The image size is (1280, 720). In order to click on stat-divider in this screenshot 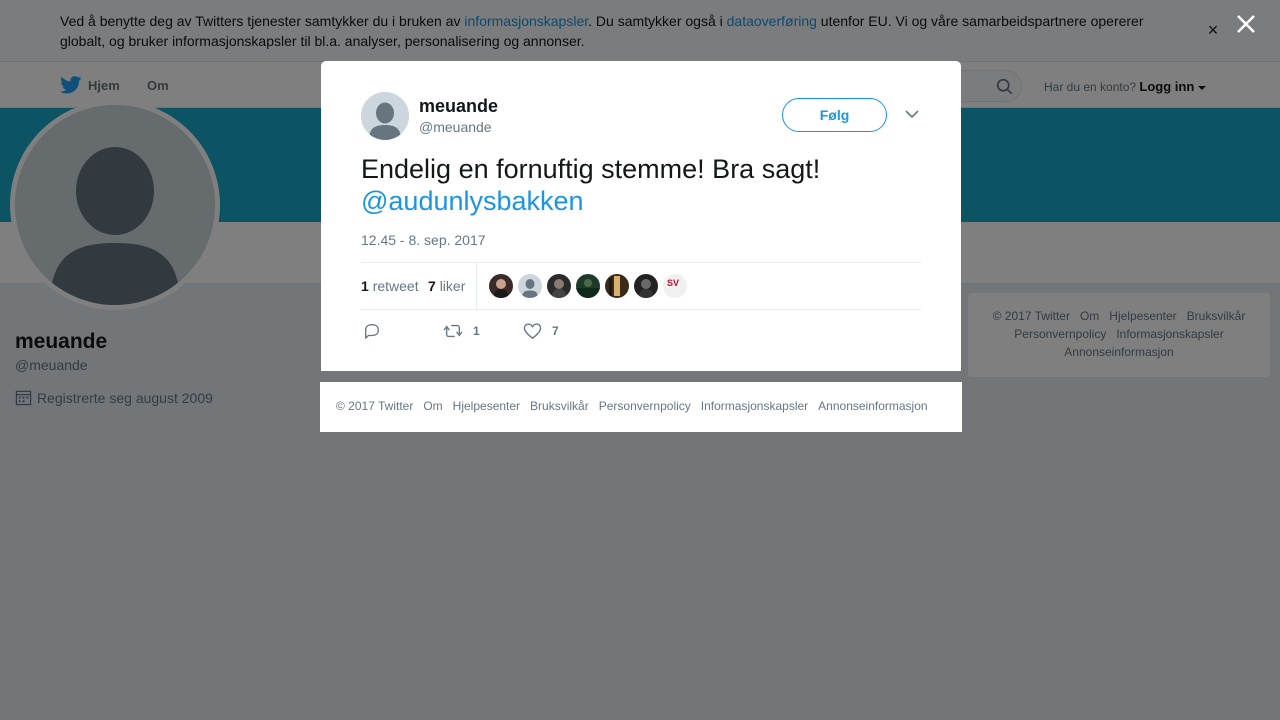, I will do `click(476, 286)`.